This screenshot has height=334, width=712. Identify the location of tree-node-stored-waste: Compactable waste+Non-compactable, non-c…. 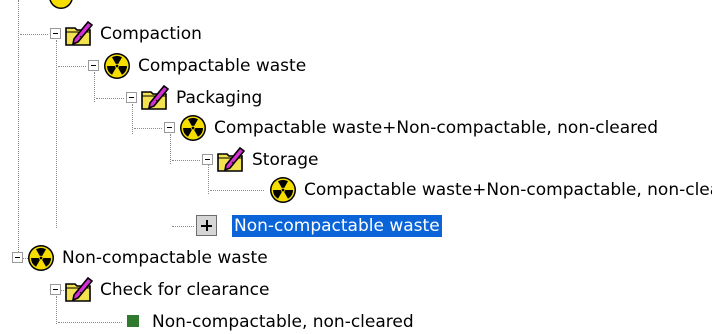
(490, 190).